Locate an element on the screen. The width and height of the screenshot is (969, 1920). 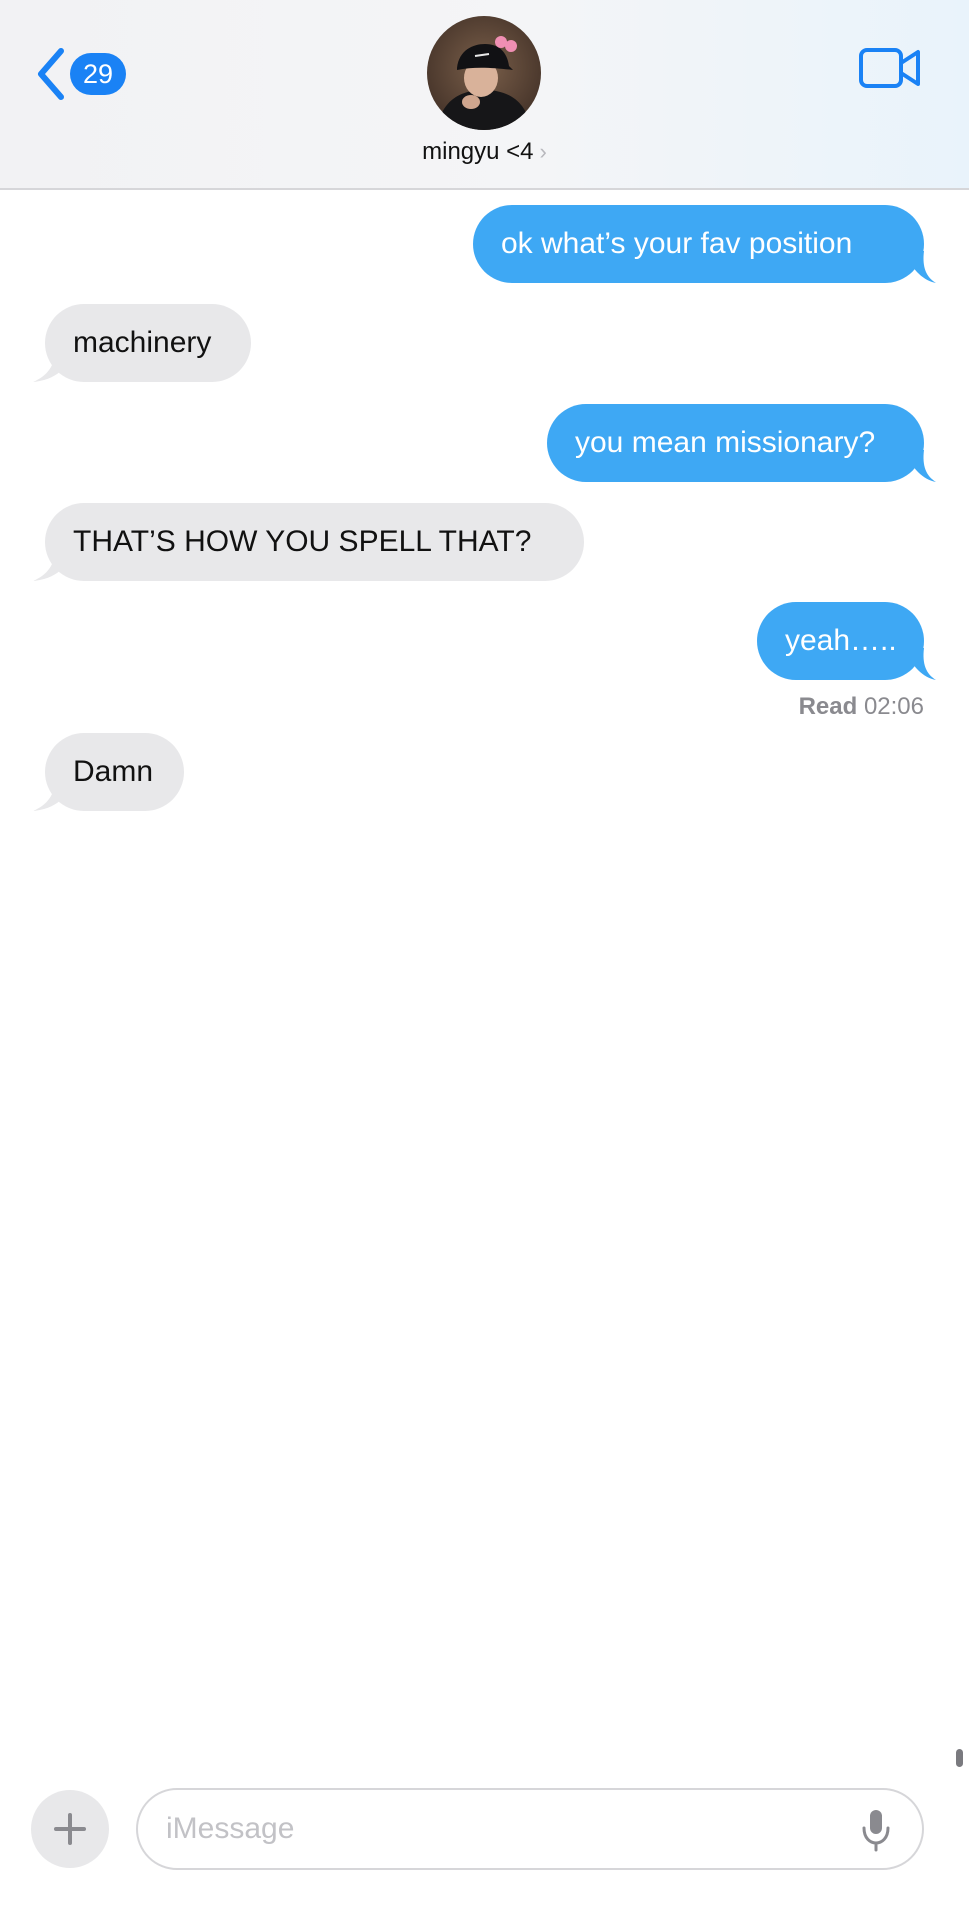
message-text: you mean missionary? is located at coordinates (725, 442).